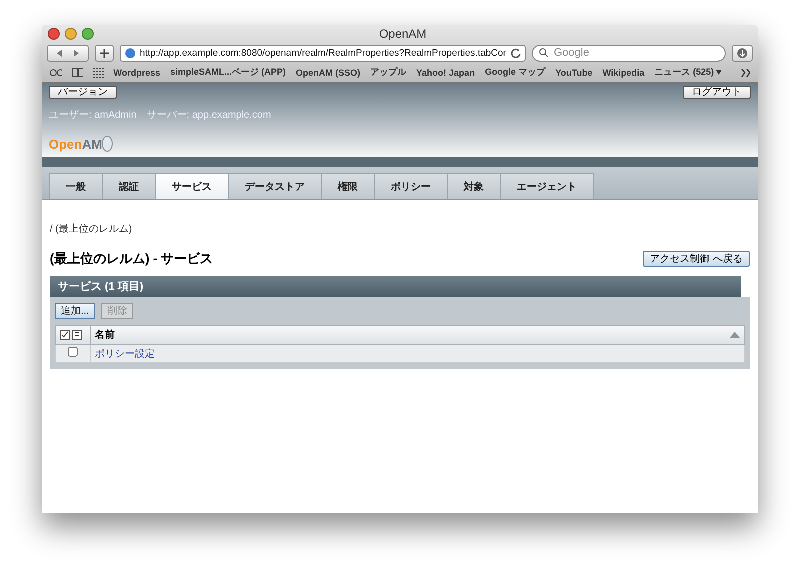  Describe the element at coordinates (93, 115) in the screenshot. I see `user-info: ユーザー: amAdmin` at that location.